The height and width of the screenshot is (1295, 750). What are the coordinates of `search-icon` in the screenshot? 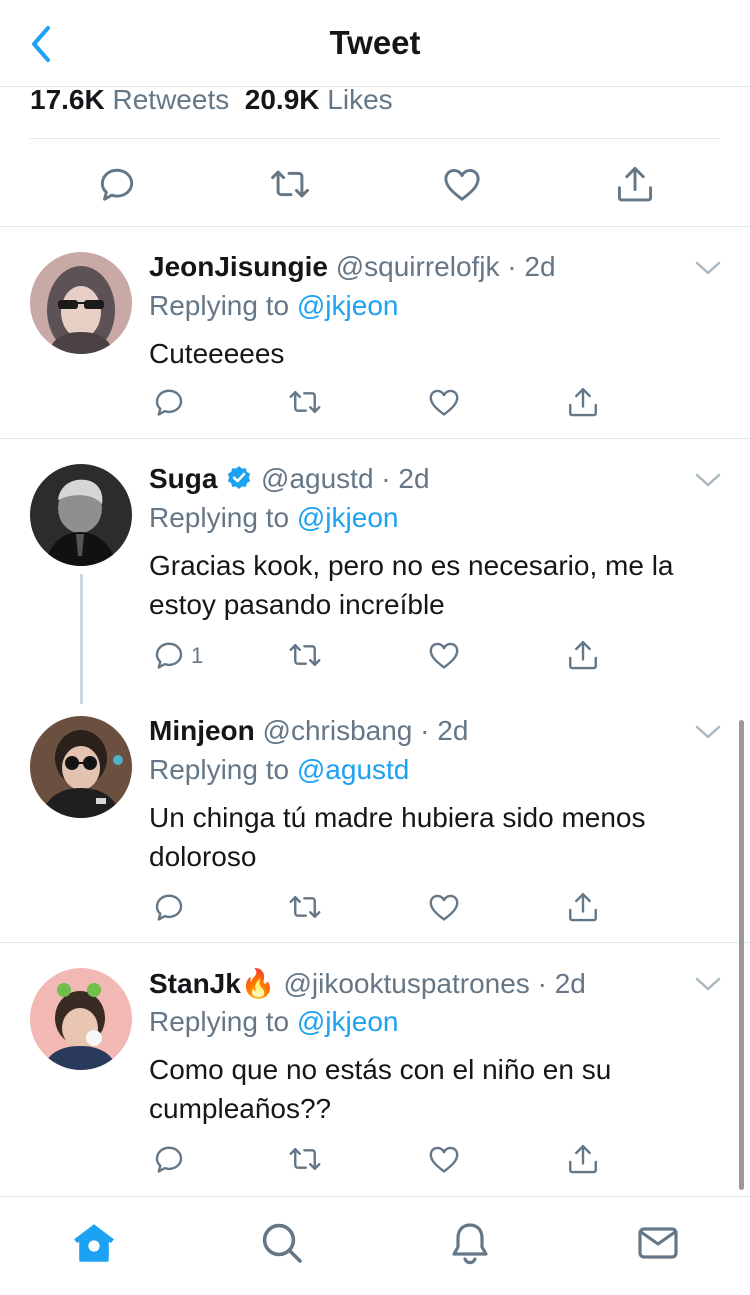 It's located at (282, 1243).